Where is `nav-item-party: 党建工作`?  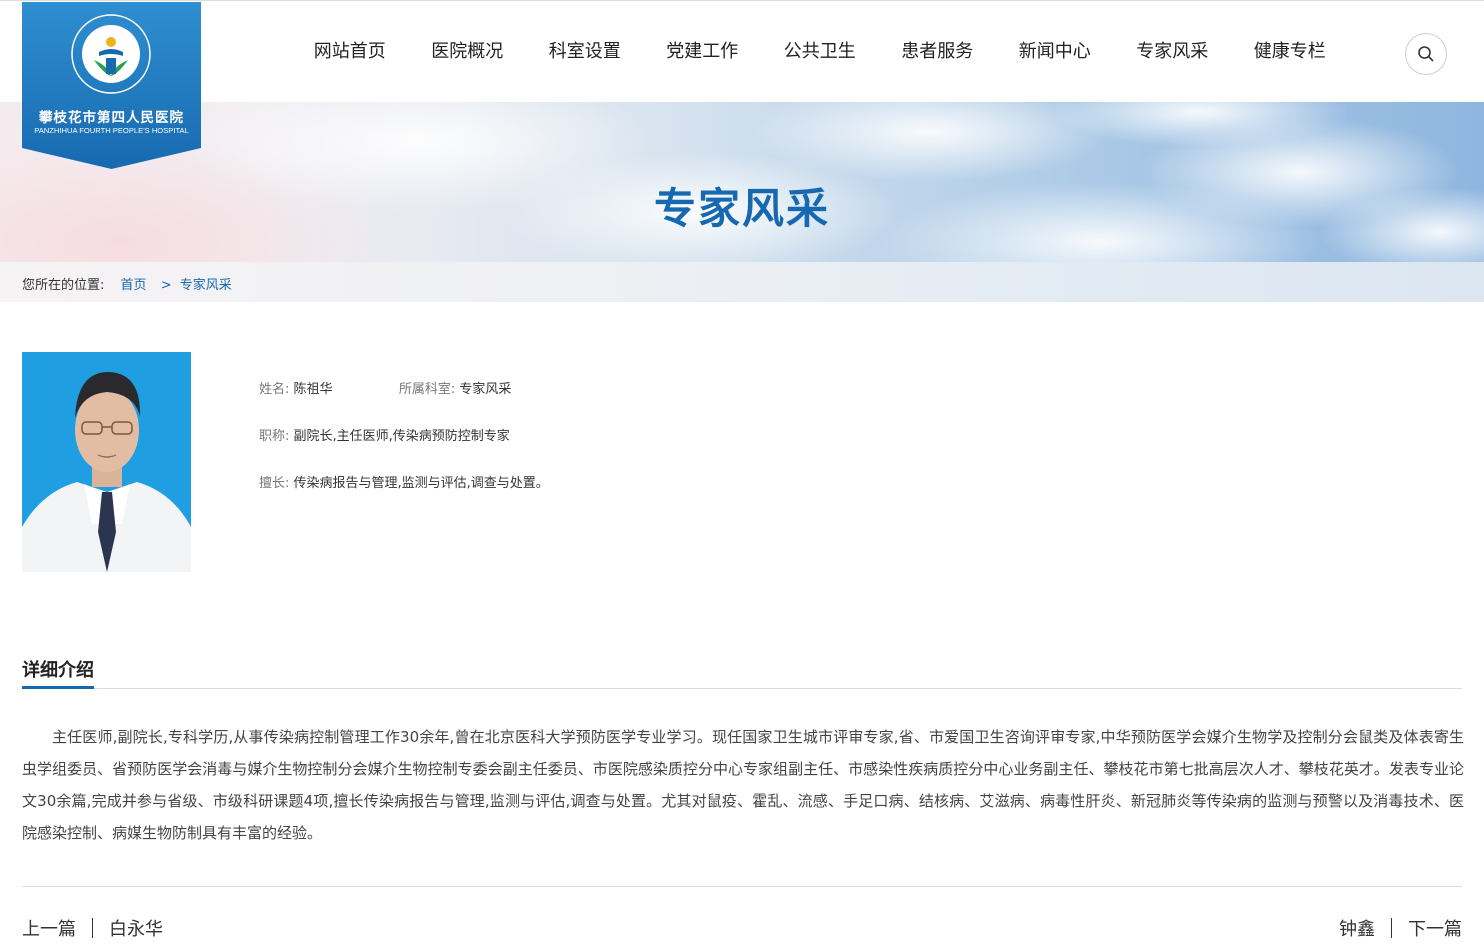
nav-item-party: 党建工作 is located at coordinates (703, 52).